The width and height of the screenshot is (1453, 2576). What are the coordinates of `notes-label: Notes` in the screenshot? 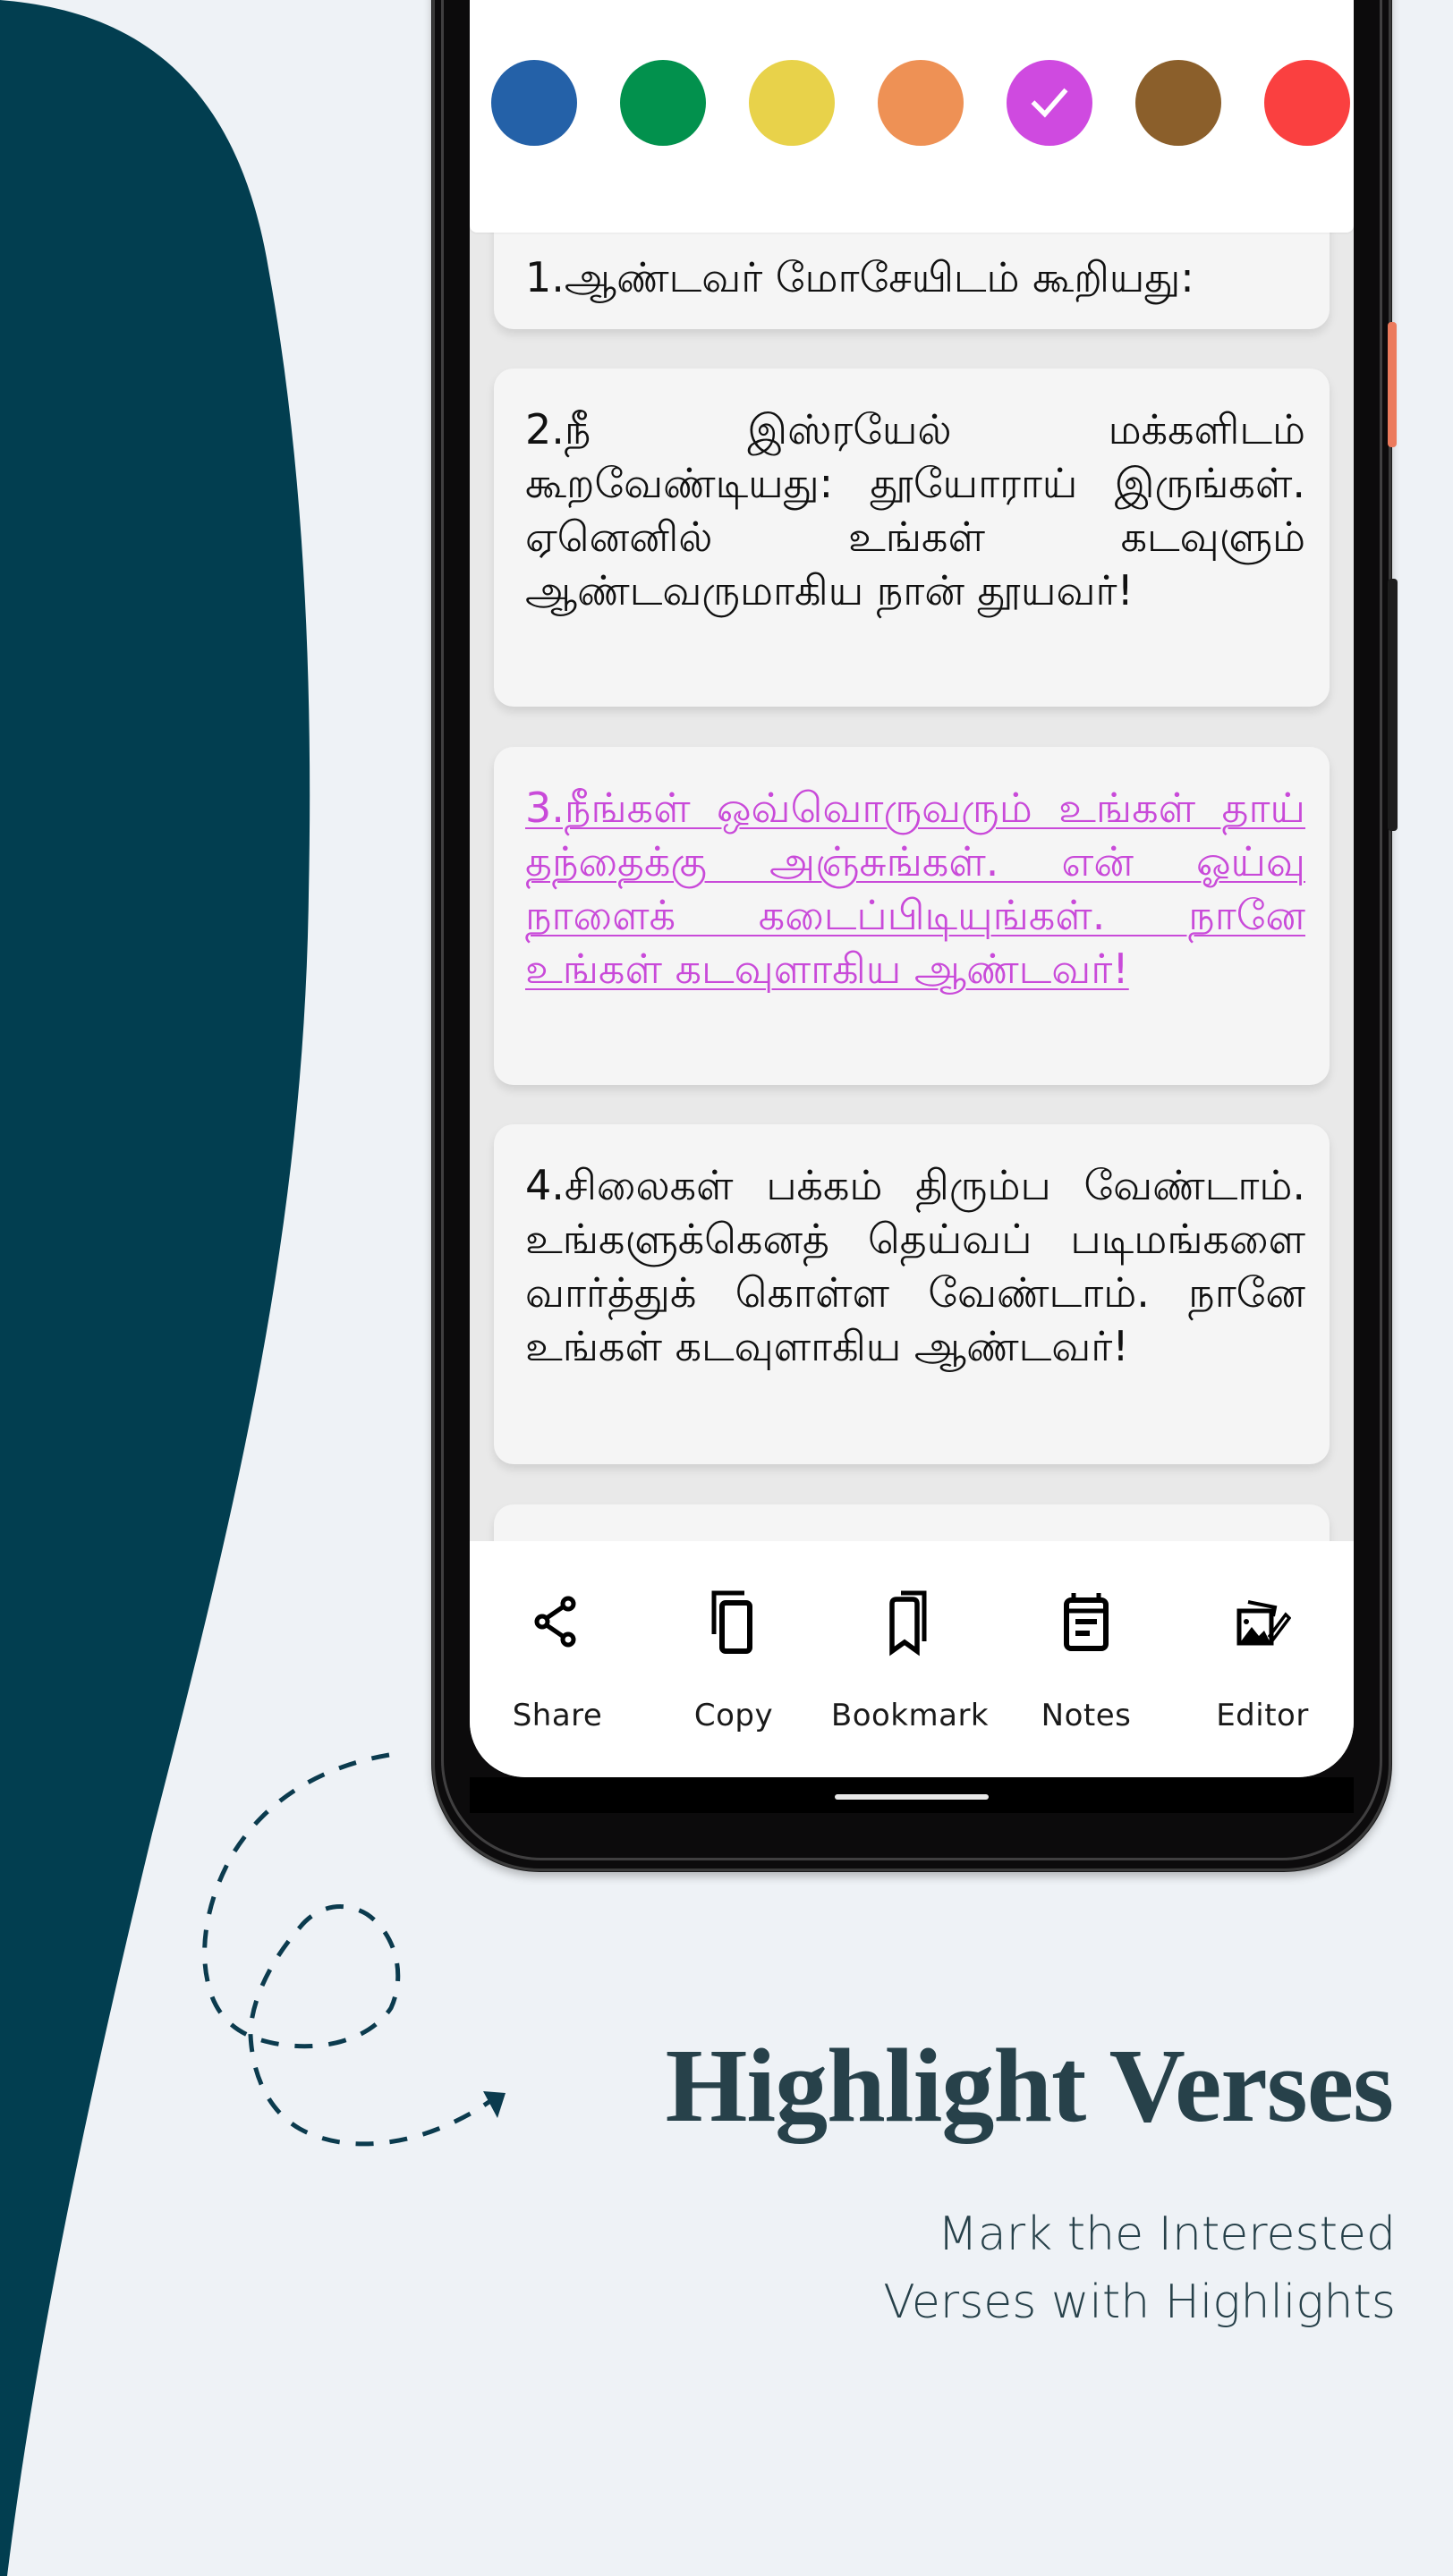 It's located at (1086, 1715).